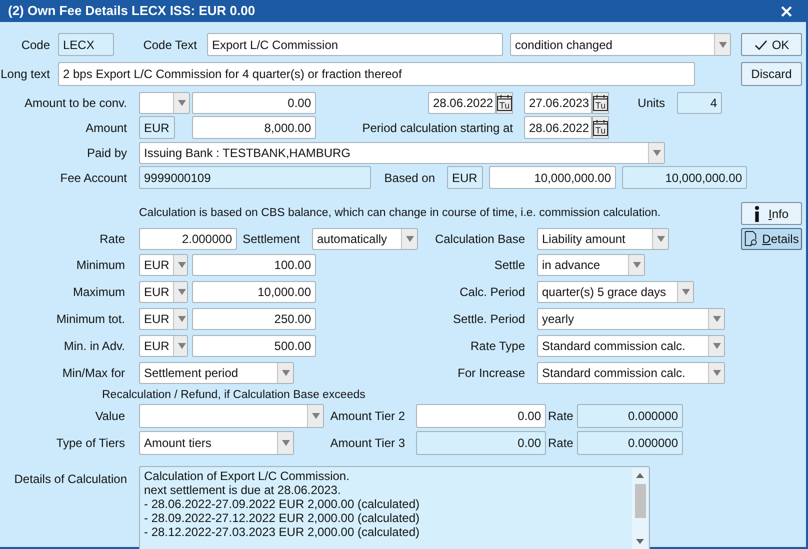  What do you see at coordinates (86, 44) in the screenshot?
I see `readonly-field: LECX` at bounding box center [86, 44].